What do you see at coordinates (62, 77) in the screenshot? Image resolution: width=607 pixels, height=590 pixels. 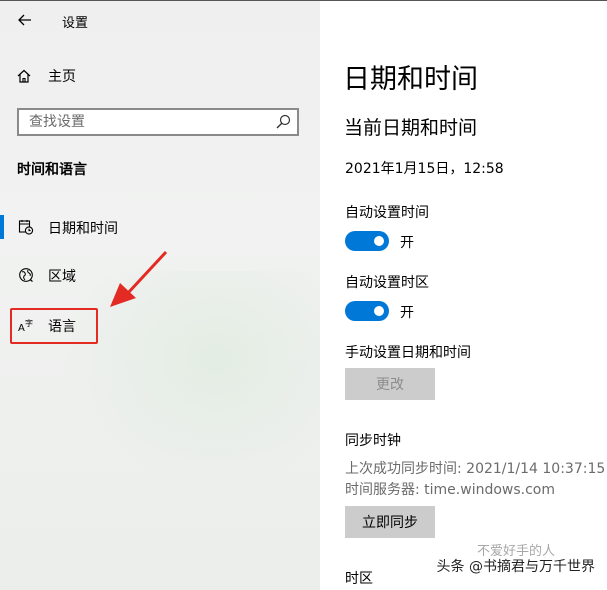 I see `home-label: 主页` at bounding box center [62, 77].